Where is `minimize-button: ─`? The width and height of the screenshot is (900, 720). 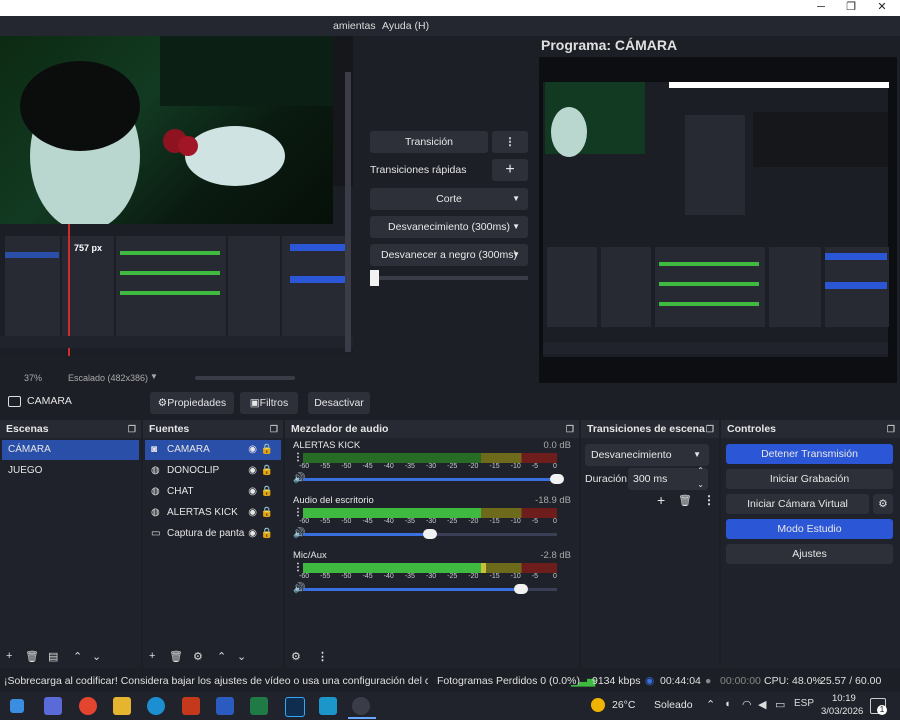 minimize-button: ─ is located at coordinates (821, 8).